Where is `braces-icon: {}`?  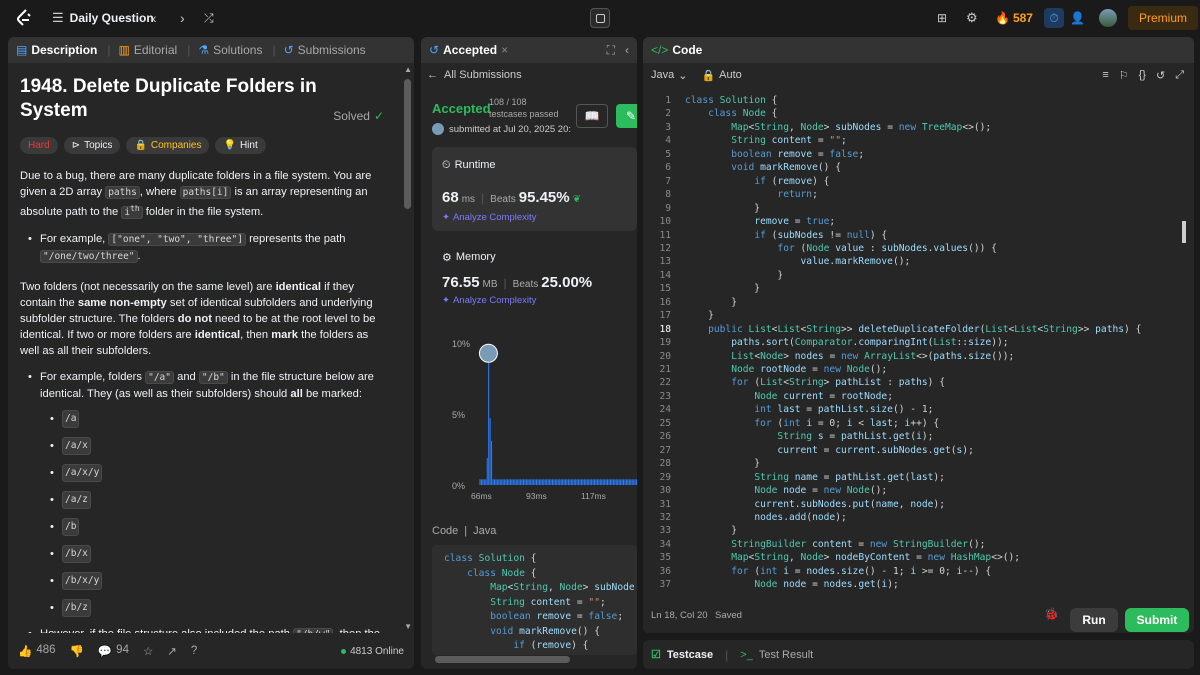
braces-icon: {} is located at coordinates (1142, 75).